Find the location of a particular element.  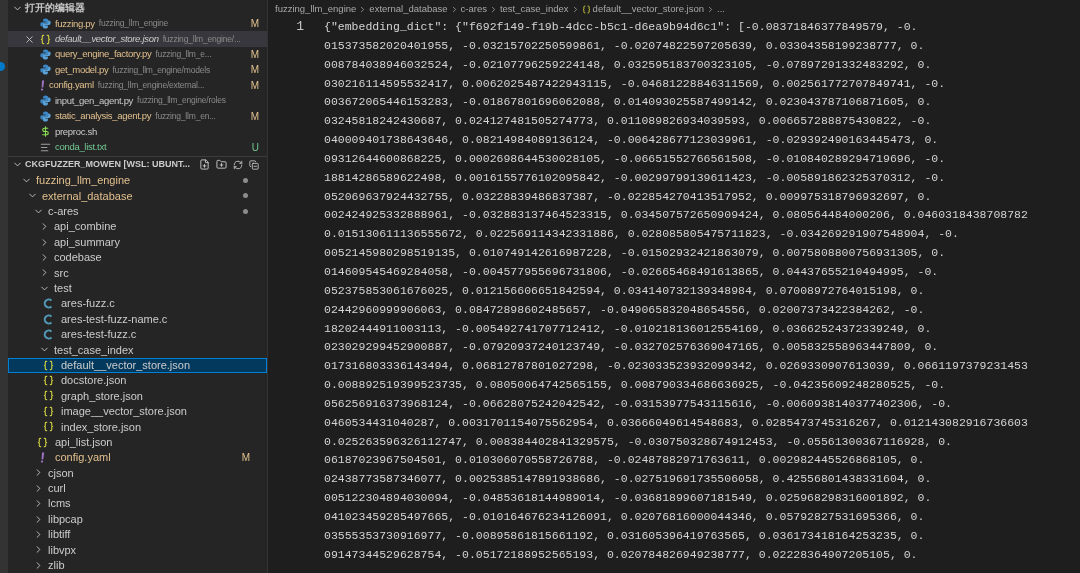

code-line: 014609545469284058, -0.004577955696731806, -0.02665468491613865, 0.04437655210494995, -0. is located at coordinates (631, 271).